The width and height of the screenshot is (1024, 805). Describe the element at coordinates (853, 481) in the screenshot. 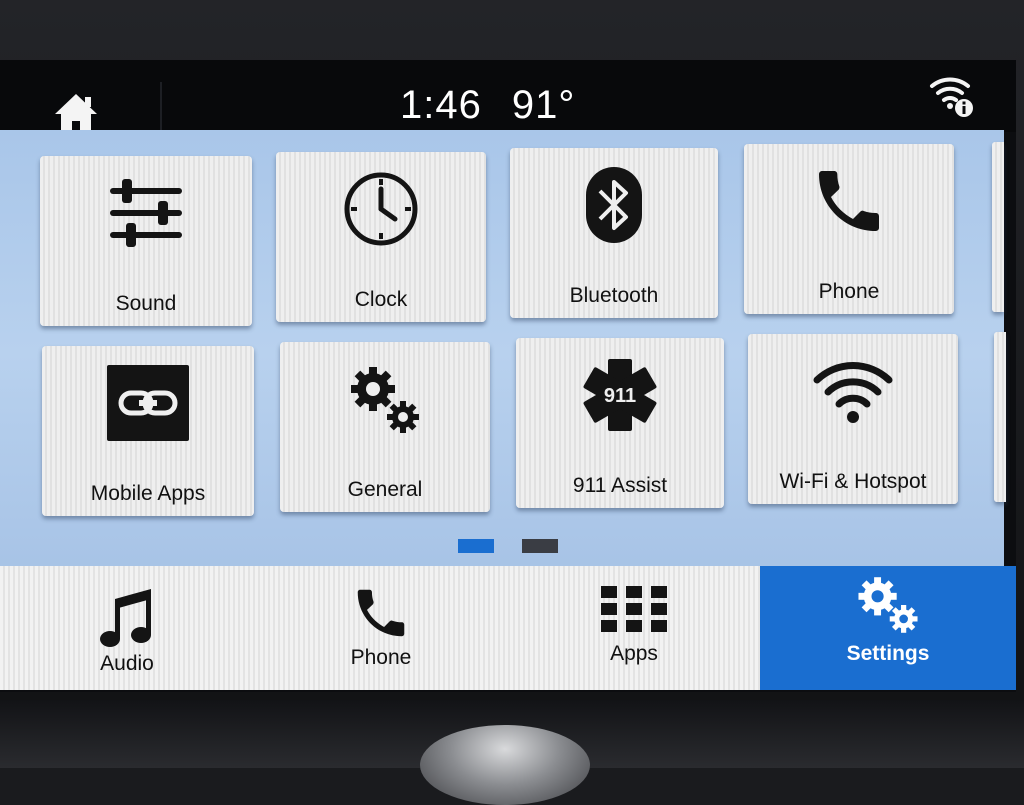

I see `wifi-hotspot-label: Wi-Fi & Hotspot` at that location.